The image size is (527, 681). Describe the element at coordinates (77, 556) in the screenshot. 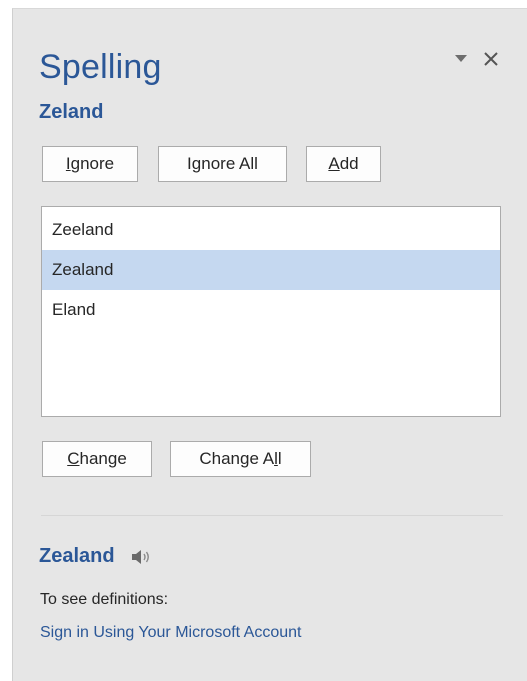

I see `definition-word: Zealand` at that location.